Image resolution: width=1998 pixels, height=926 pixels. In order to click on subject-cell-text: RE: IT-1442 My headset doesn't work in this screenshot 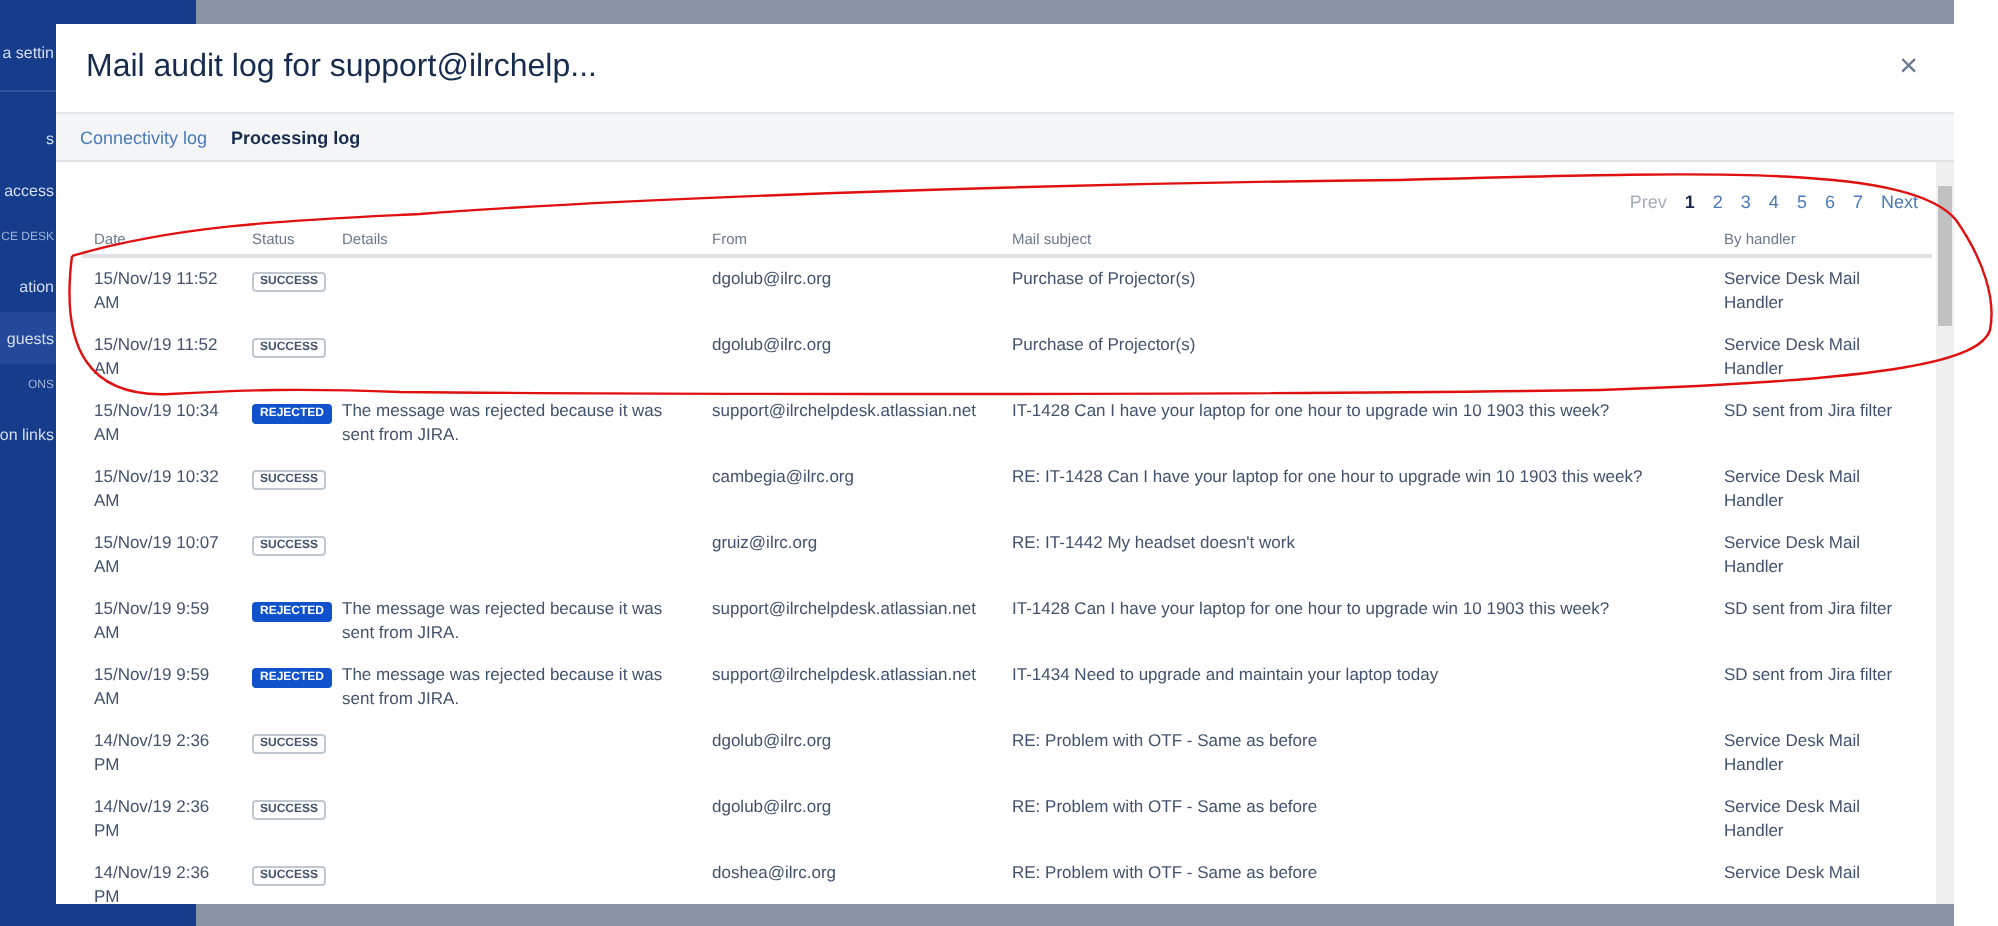, I will do `click(1153, 543)`.